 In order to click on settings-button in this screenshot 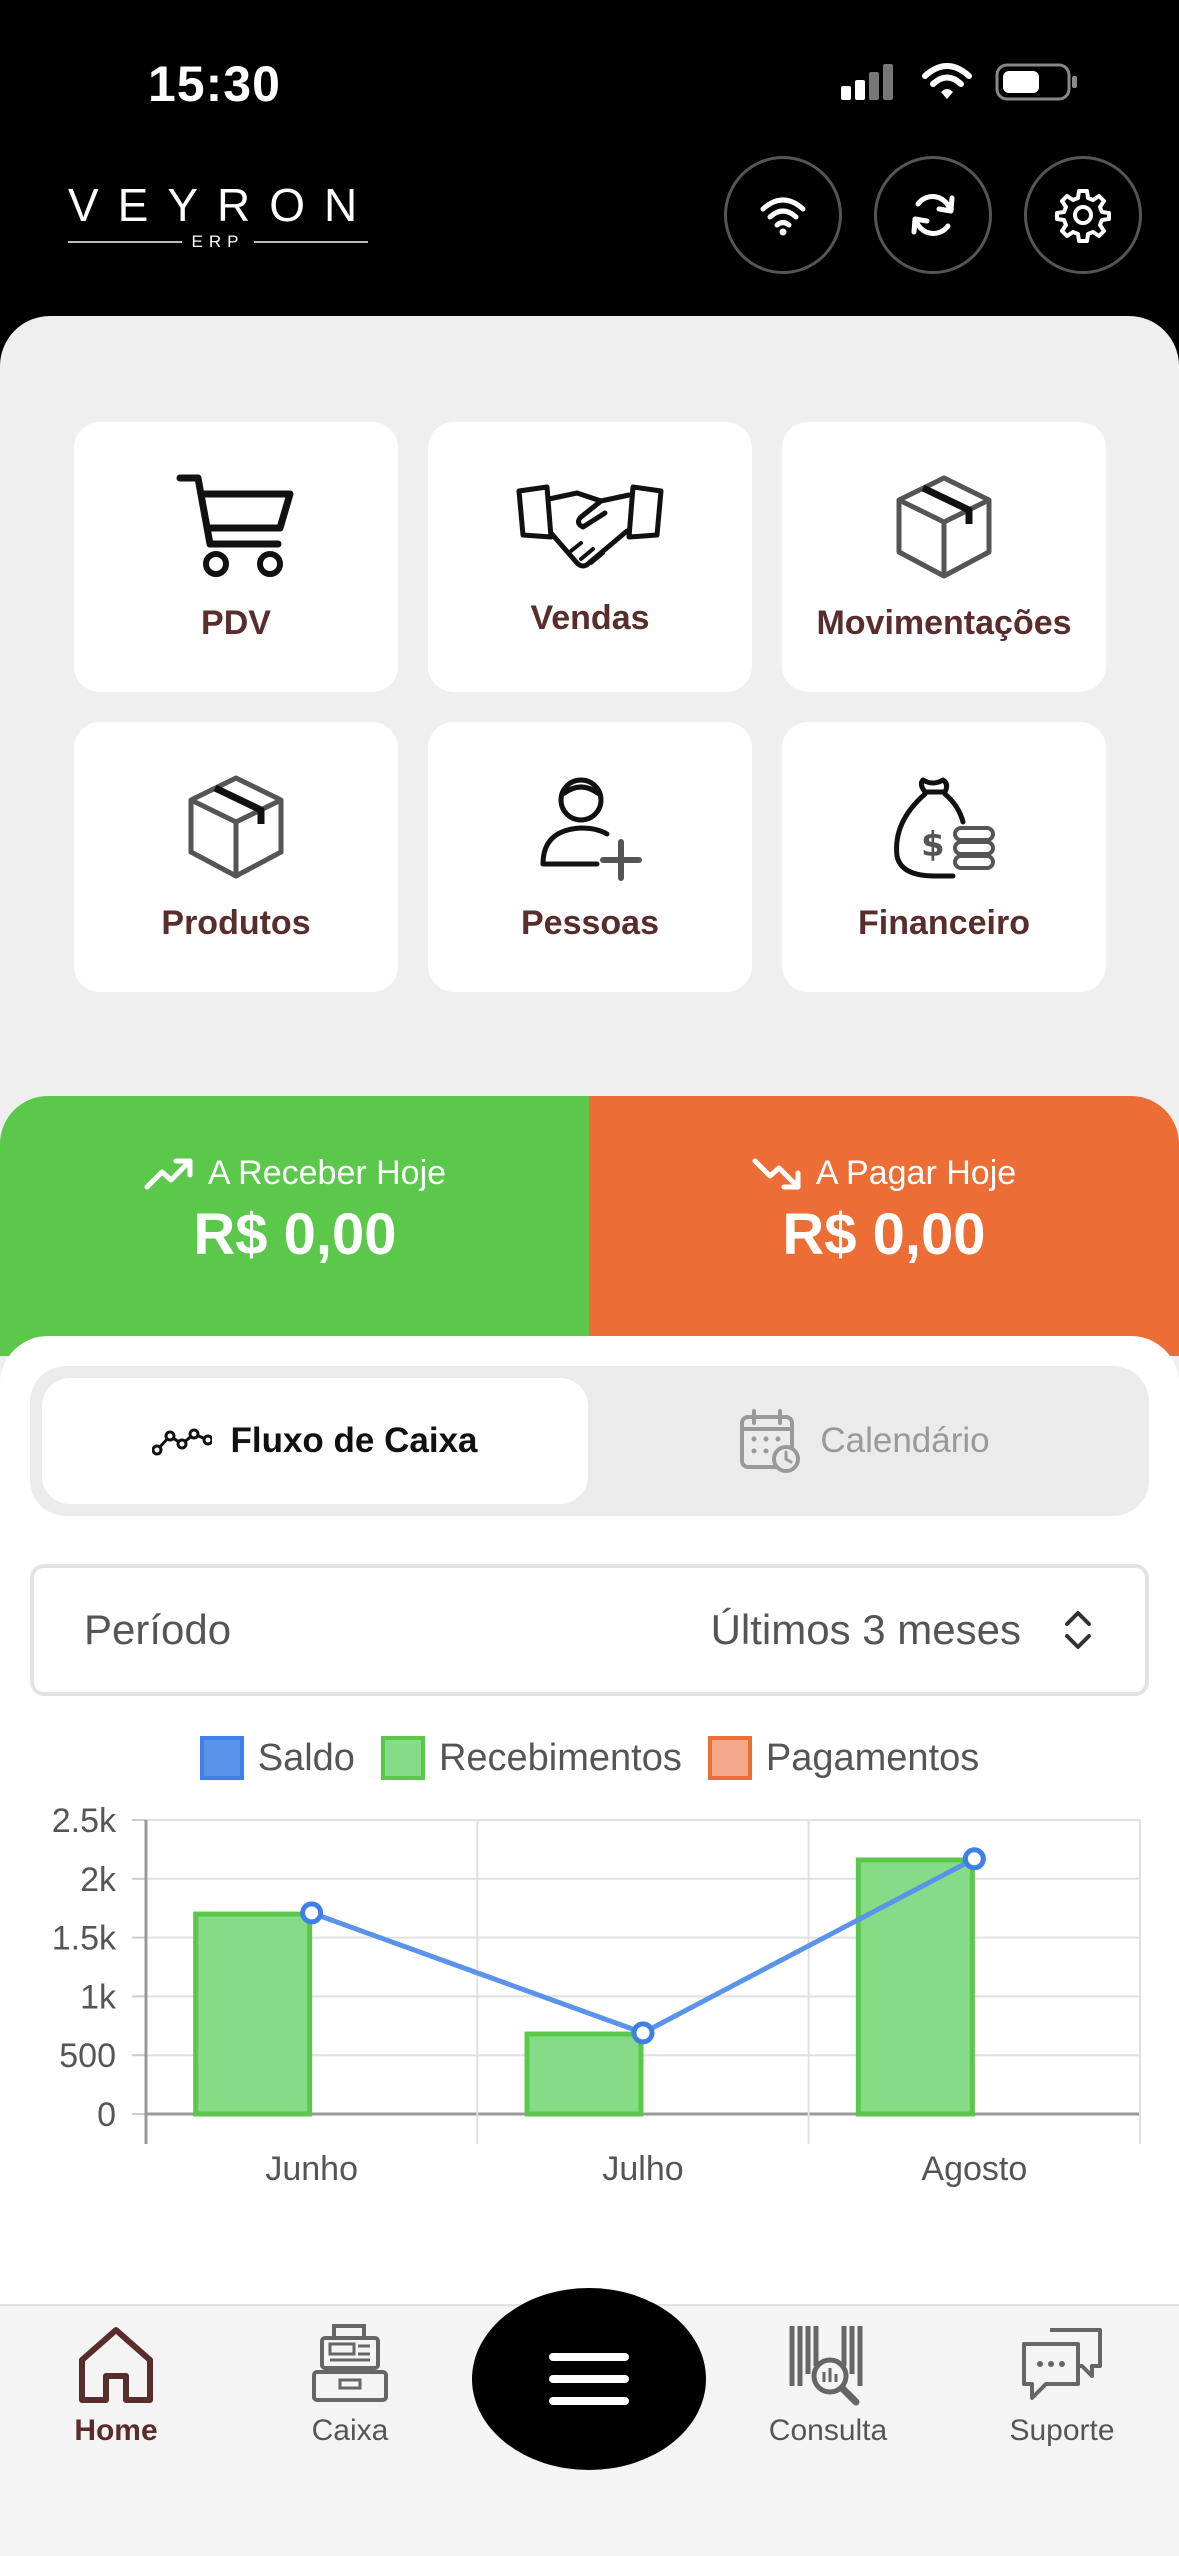, I will do `click(1083, 215)`.